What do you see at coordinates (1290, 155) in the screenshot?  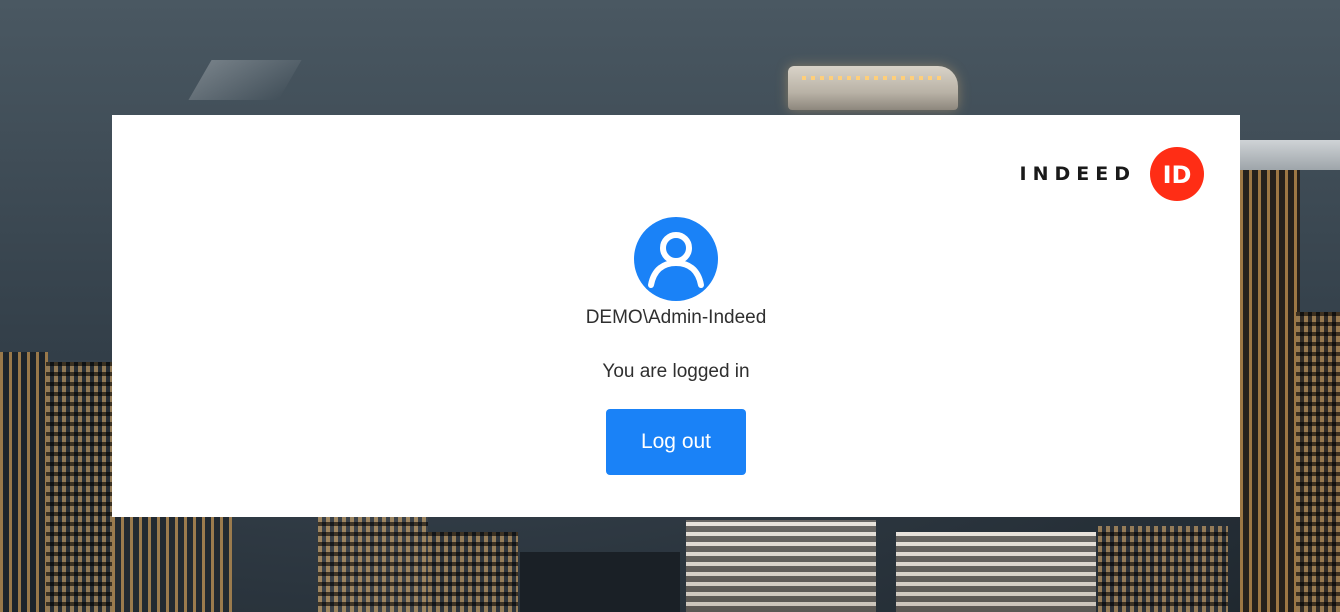 I see `background-building-roof` at bounding box center [1290, 155].